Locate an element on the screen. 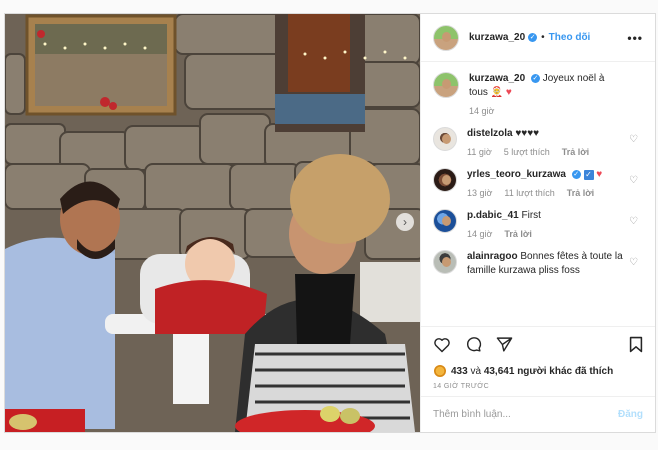 This screenshot has height=450, width=658. author-avatar is located at coordinates (446, 37).